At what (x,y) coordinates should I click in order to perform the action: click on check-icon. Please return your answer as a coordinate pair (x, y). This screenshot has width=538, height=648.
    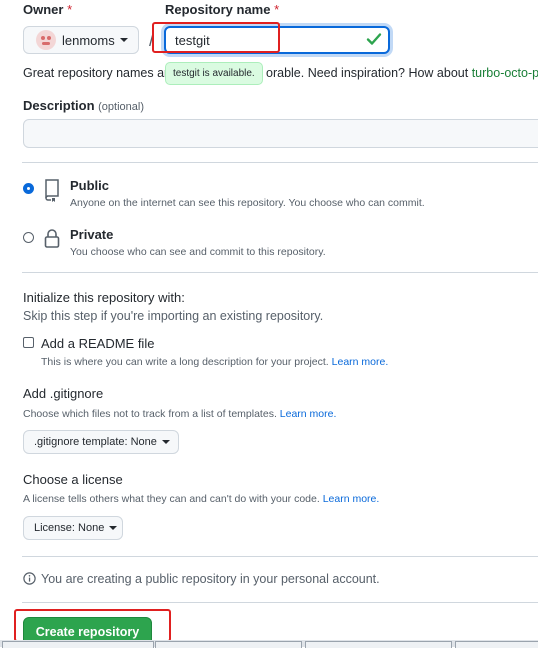
    Looking at the image, I should click on (374, 40).